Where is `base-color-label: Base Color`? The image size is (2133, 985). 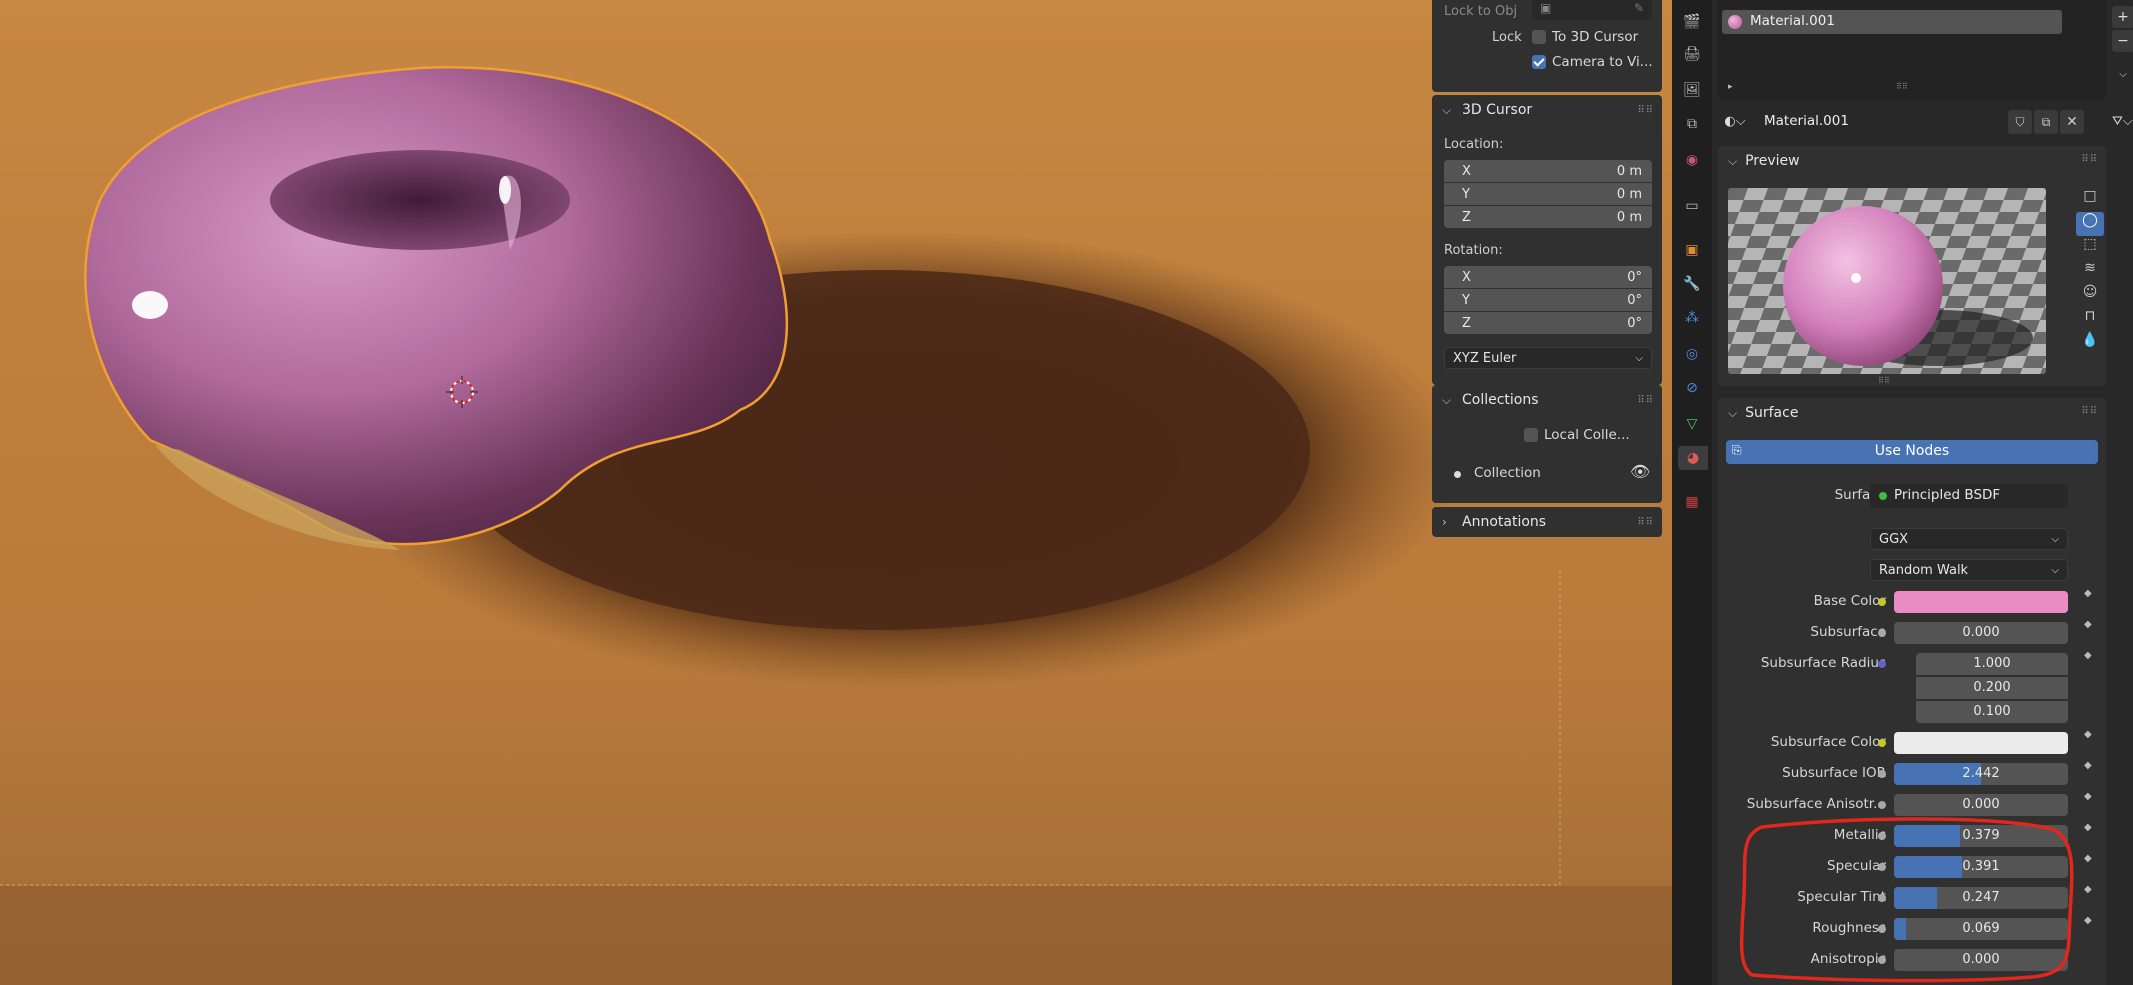 base-color-label: Base Color is located at coordinates (1849, 601).